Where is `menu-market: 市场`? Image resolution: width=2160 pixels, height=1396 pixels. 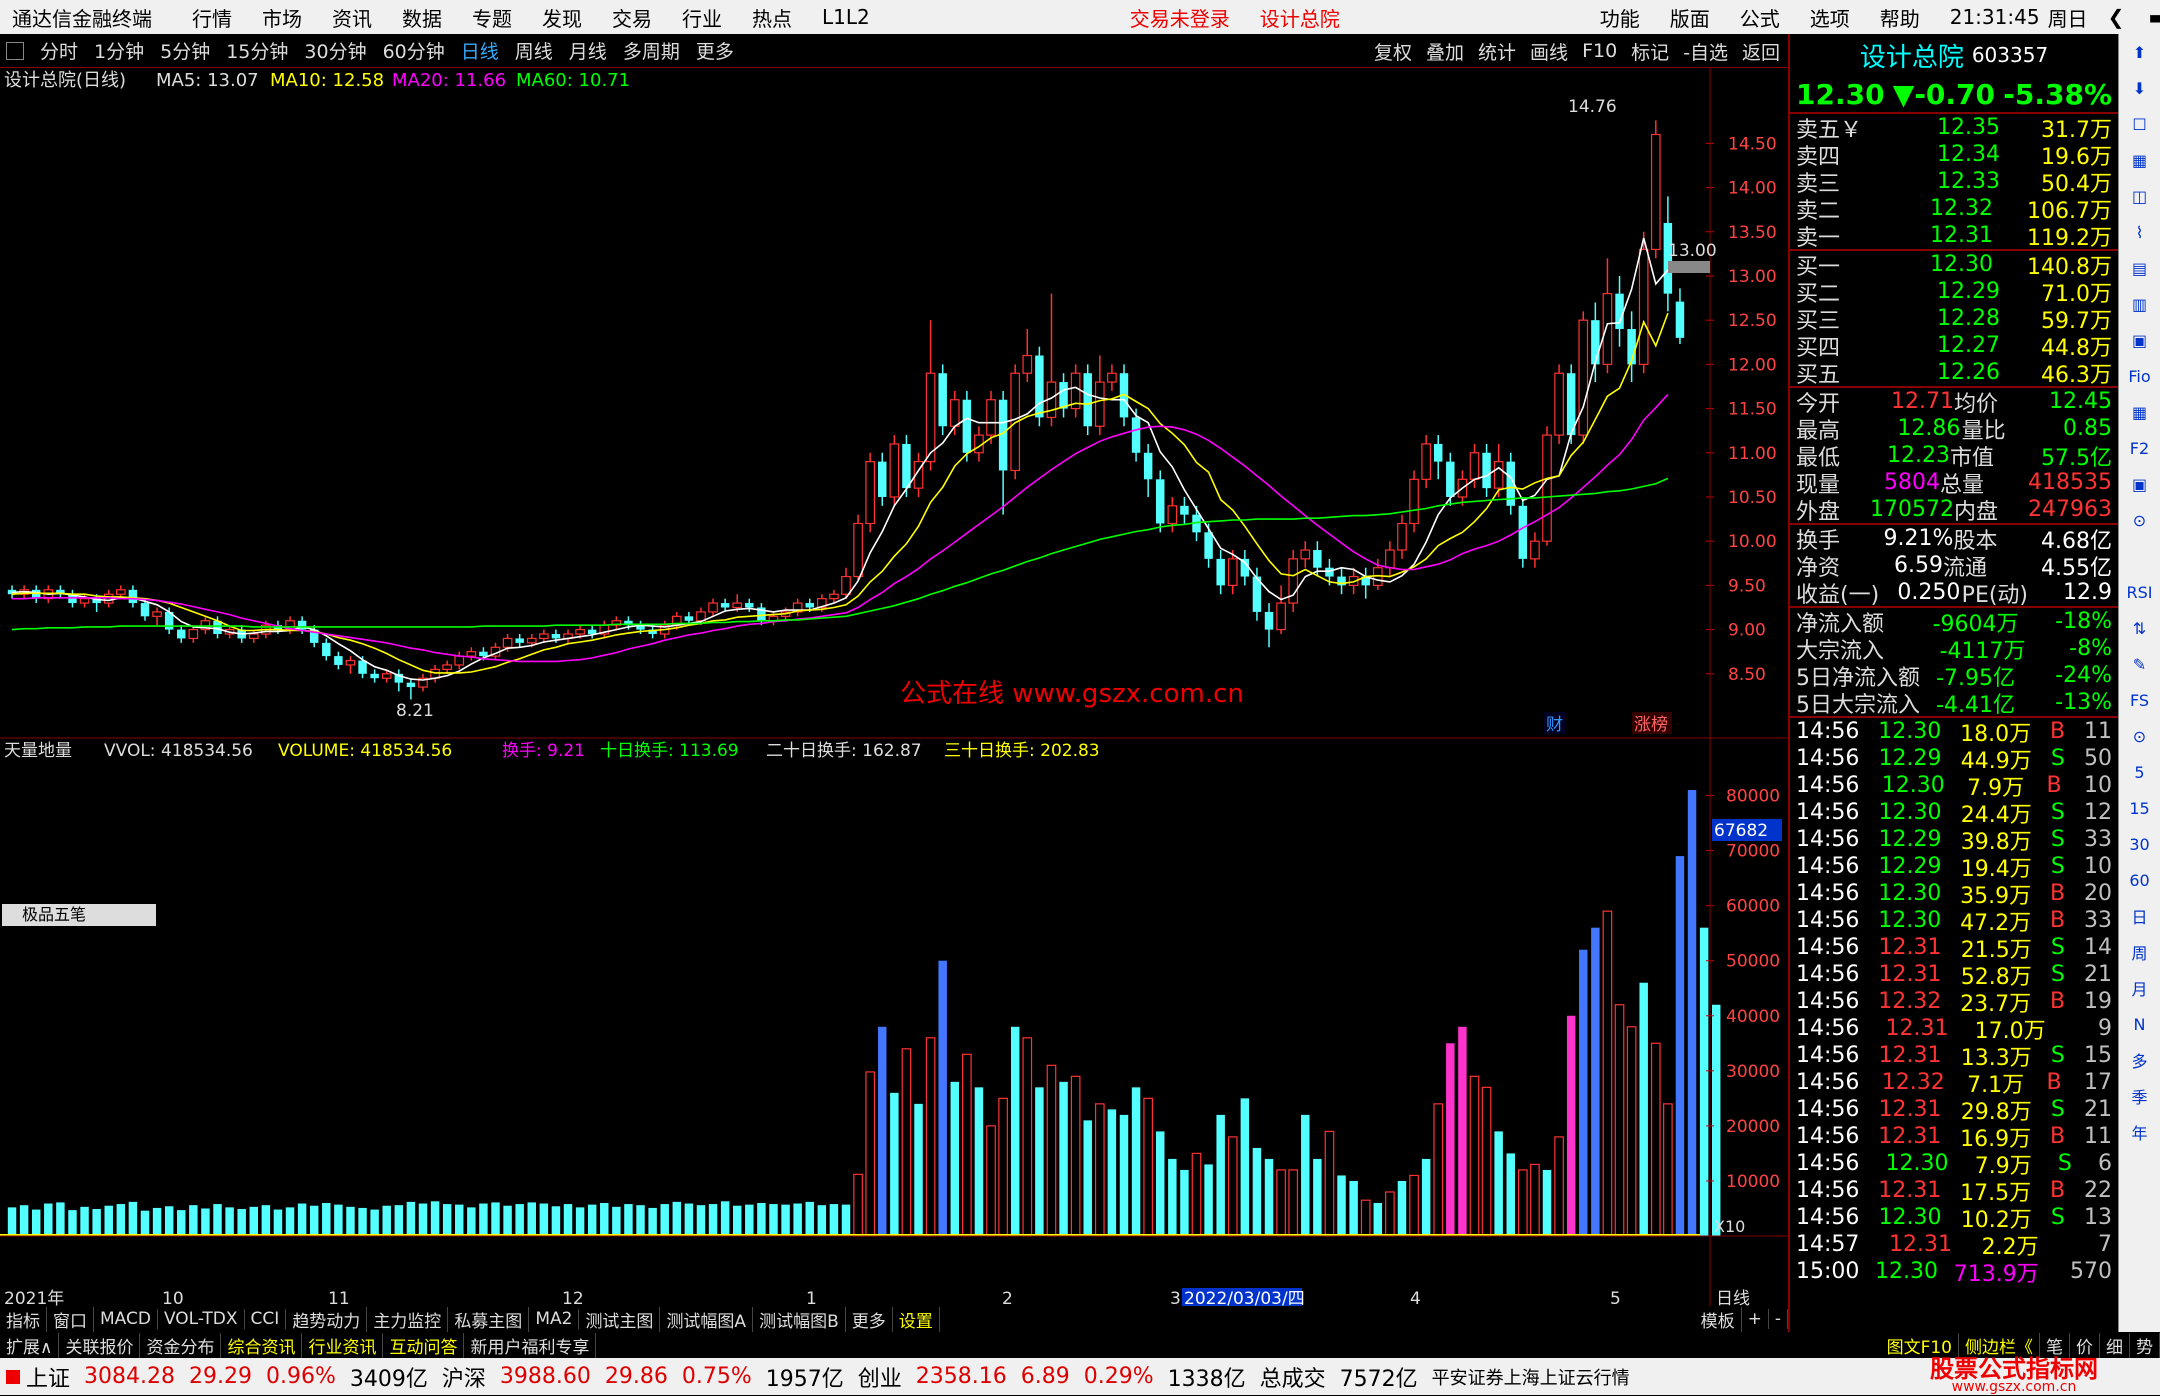
menu-market: 市场 is located at coordinates (282, 17).